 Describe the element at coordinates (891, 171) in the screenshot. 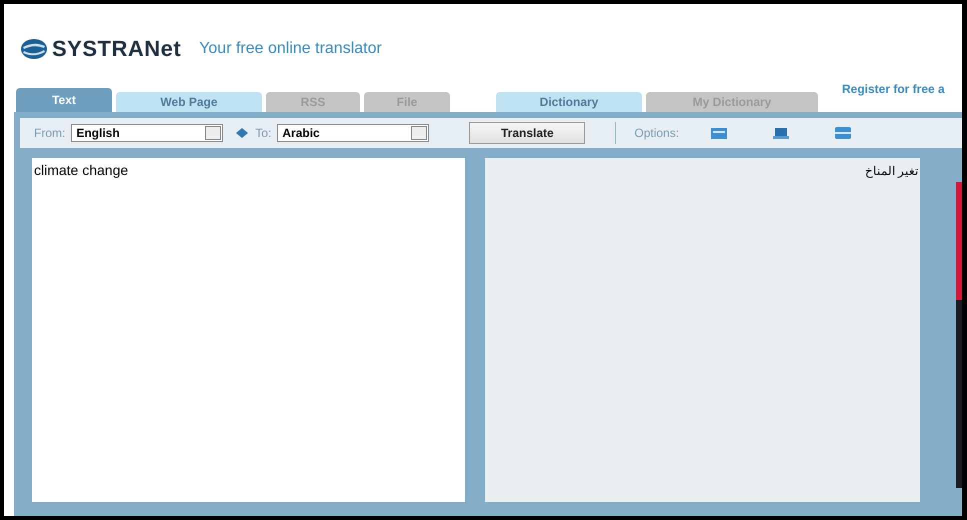

I see `translation-text: تغير المناخ` at that location.